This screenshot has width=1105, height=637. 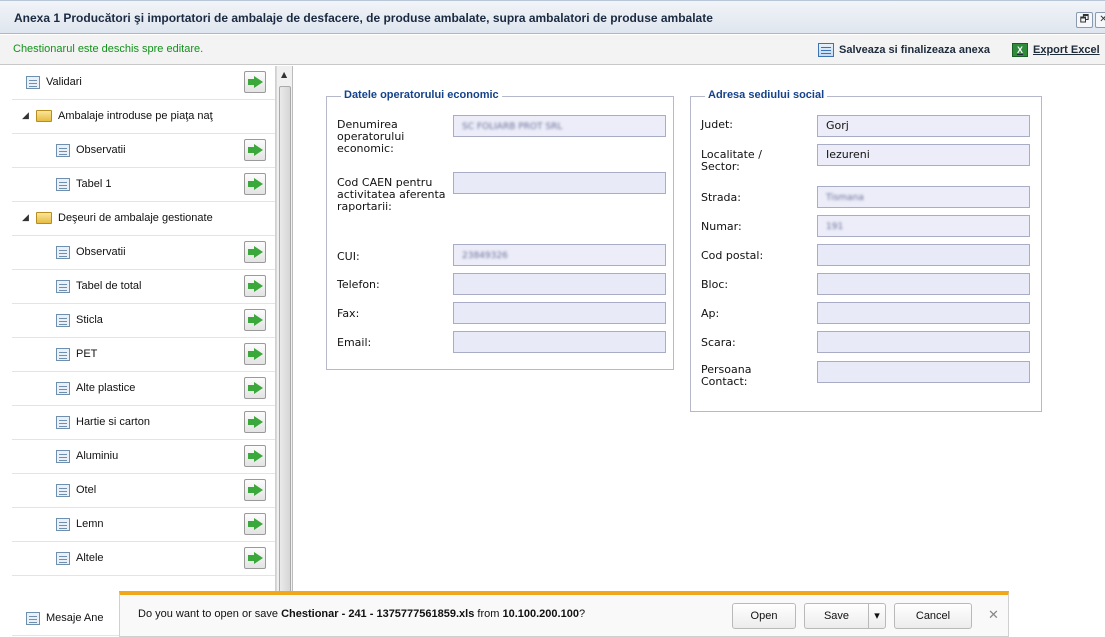 What do you see at coordinates (135, 116) in the screenshot?
I see `sidebar-item-label: Ambalaje introduse pe piaţa naţ` at bounding box center [135, 116].